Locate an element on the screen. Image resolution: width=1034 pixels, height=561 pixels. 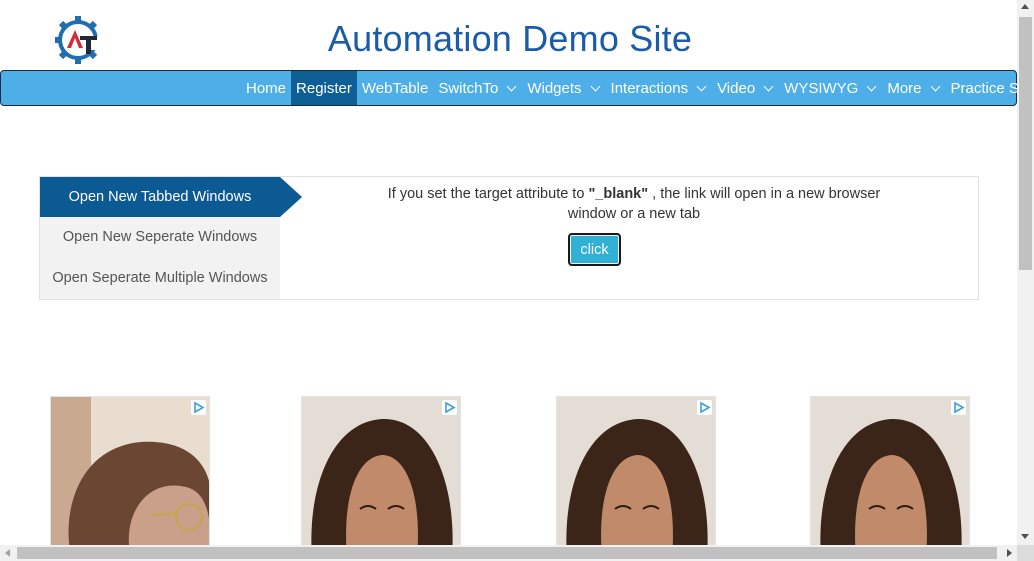
nav-item-interactions: Interactions is located at coordinates (659, 88).